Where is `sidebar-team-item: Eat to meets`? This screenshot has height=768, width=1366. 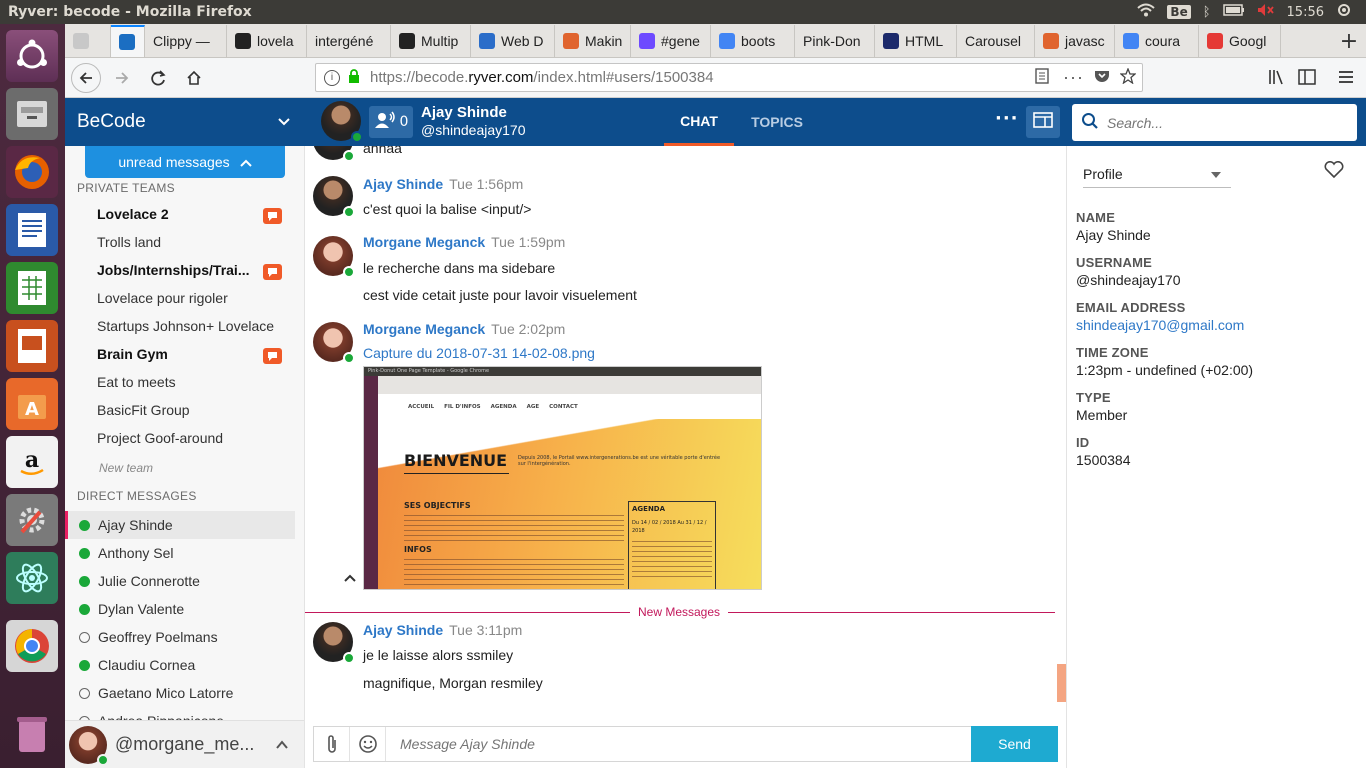 sidebar-team-item: Eat to meets is located at coordinates (136, 382).